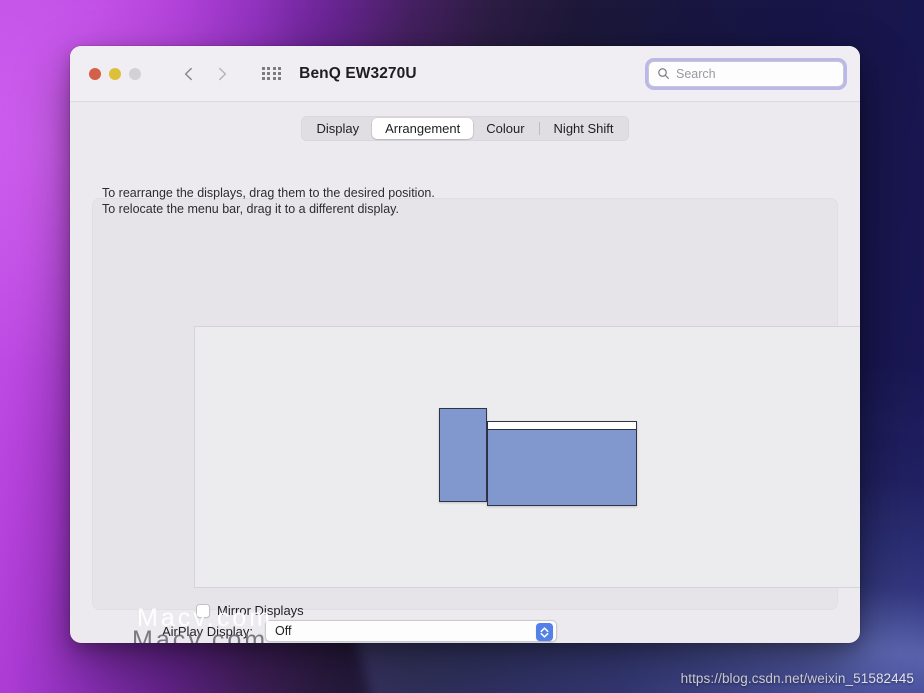 This screenshot has height=693, width=924. I want to click on tab-bar: Display Arrangement Colour Night Shift, so click(465, 128).